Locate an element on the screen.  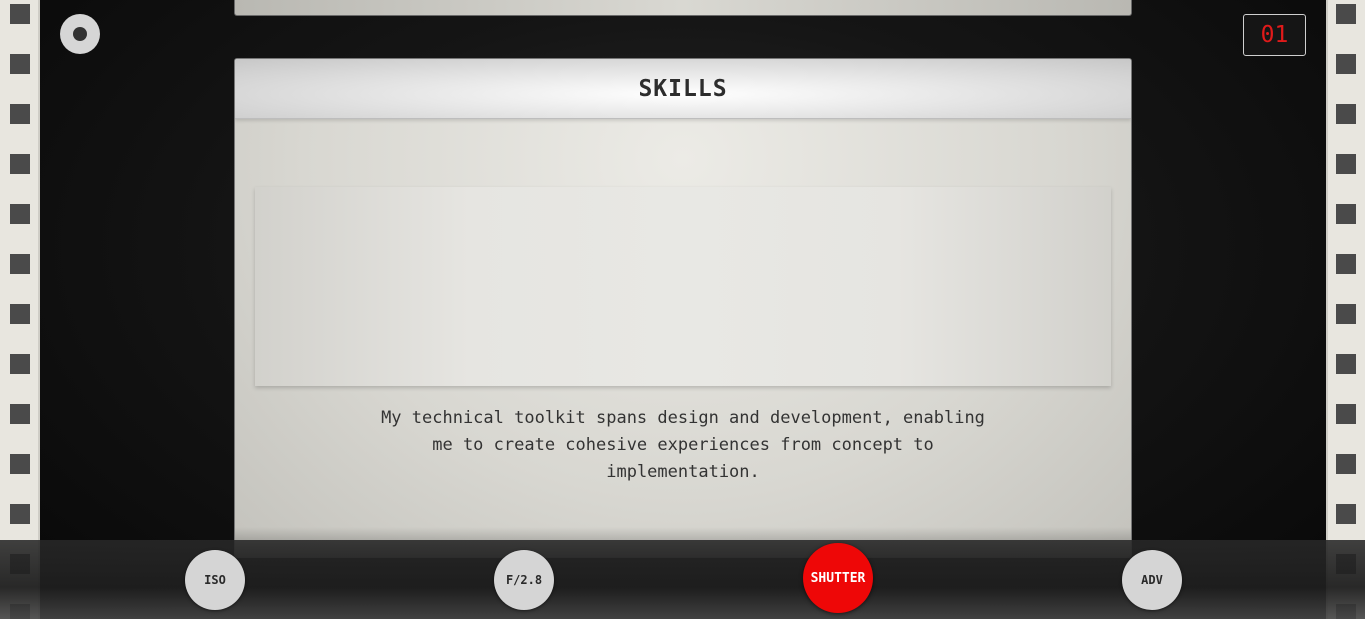
advance-button: ADV is located at coordinates (1152, 580).